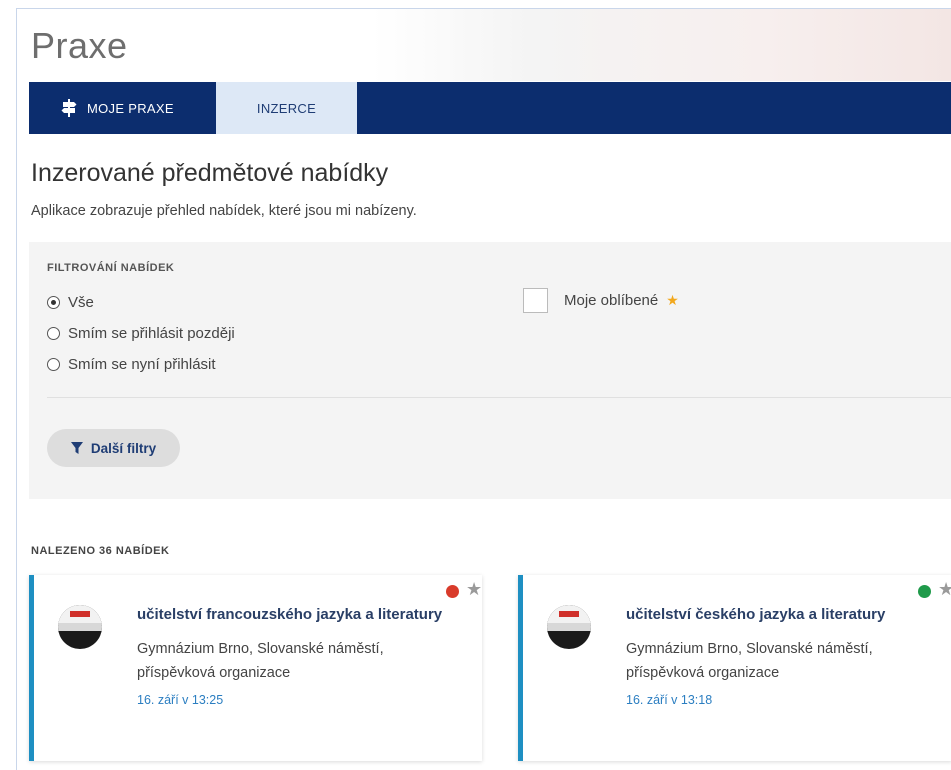 This screenshot has height=770, width=951. I want to click on radio-label: Vše, so click(81, 302).